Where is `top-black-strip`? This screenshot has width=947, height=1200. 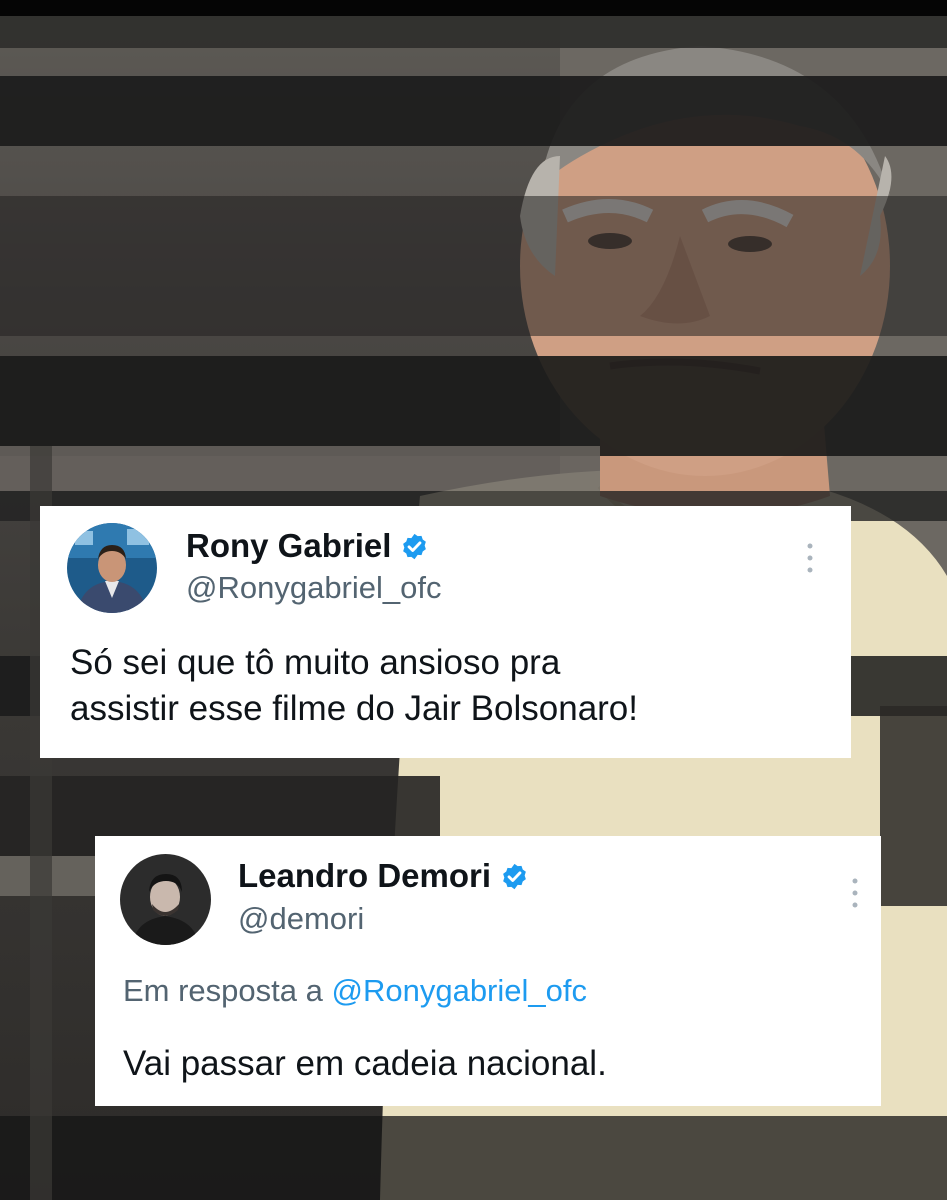
top-black-strip is located at coordinates (473, 8).